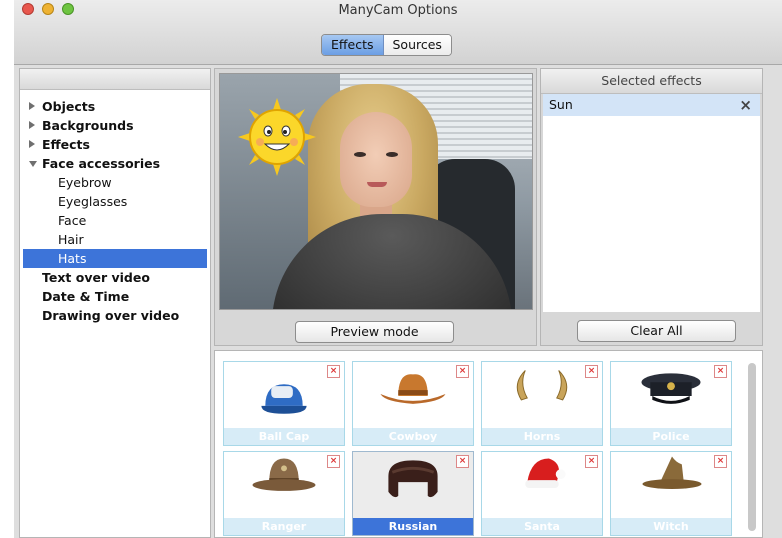  I want to click on hat-label: Witch, so click(671, 526).